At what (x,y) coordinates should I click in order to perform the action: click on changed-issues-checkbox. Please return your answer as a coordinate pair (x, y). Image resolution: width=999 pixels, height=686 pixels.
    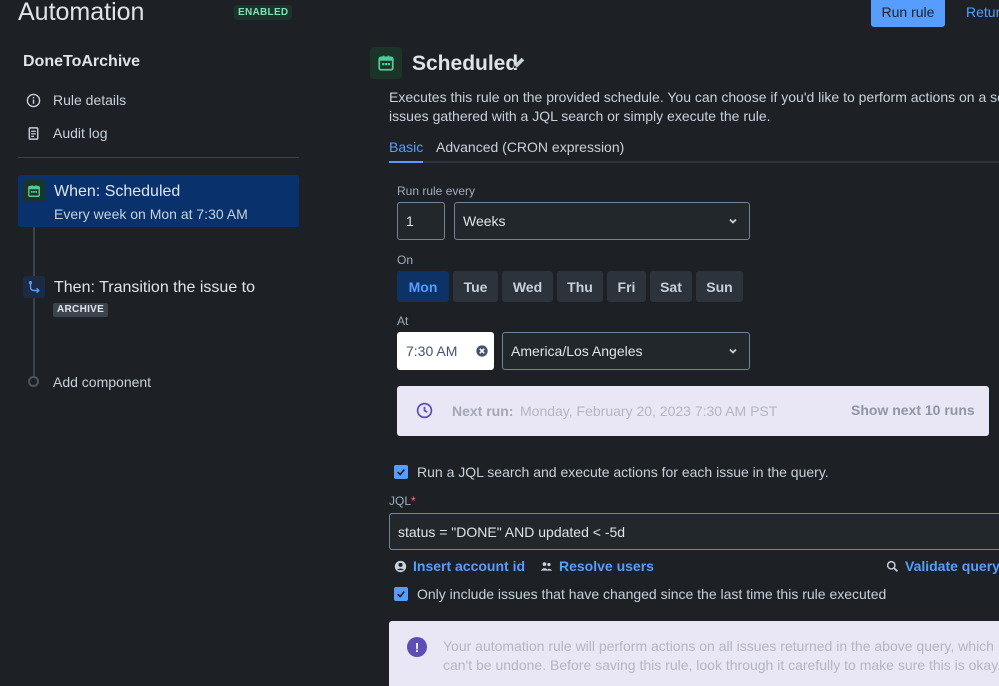
    Looking at the image, I should click on (401, 594).